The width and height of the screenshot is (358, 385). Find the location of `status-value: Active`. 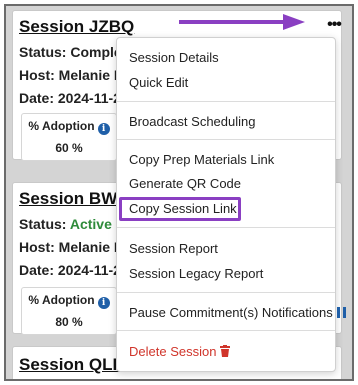

status-value: Active is located at coordinates (90, 224).